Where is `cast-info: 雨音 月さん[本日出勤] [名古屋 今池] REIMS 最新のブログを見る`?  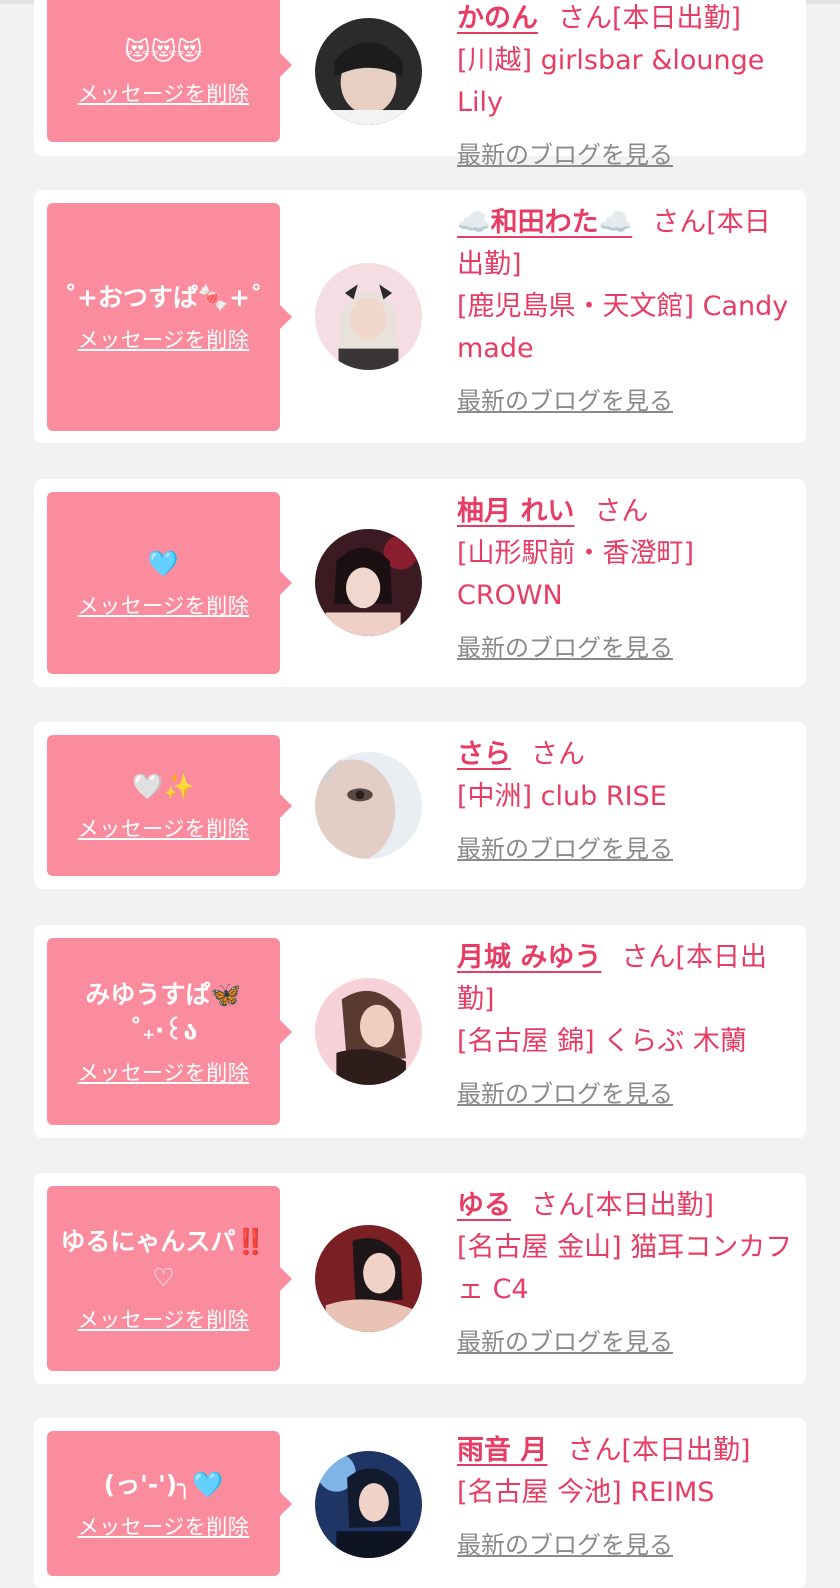 cast-info: 雨音 月さん[本日出勤] [名古屋 今池] REIMS 最新のブログを見る is located at coordinates (626, 1498).